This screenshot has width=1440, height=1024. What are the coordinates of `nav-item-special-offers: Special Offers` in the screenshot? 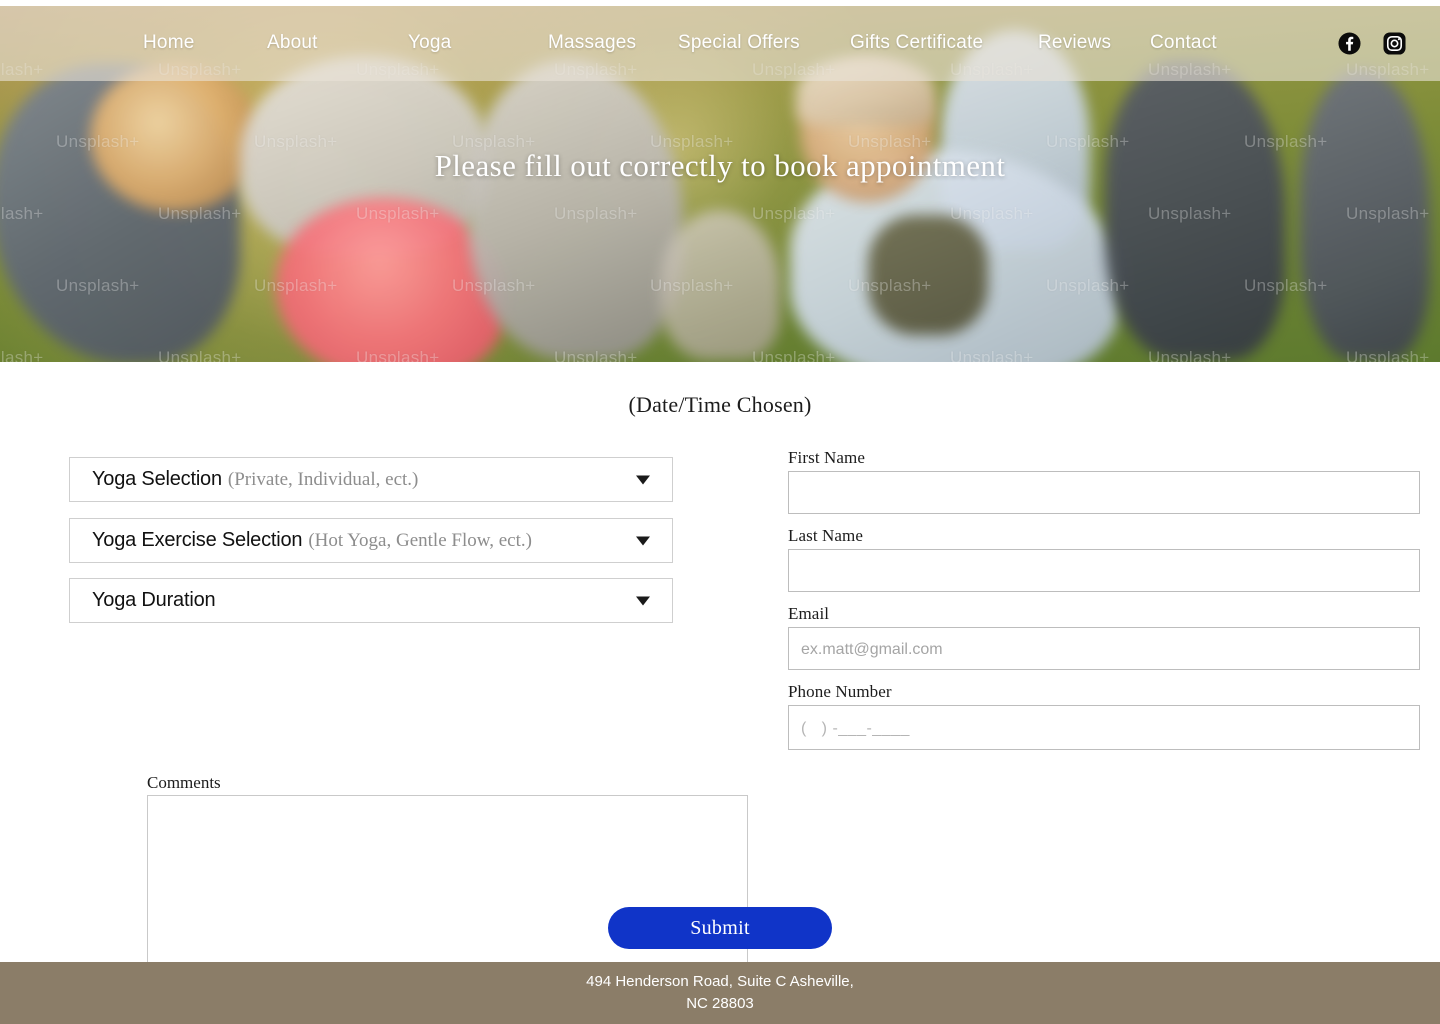 It's located at (739, 43).